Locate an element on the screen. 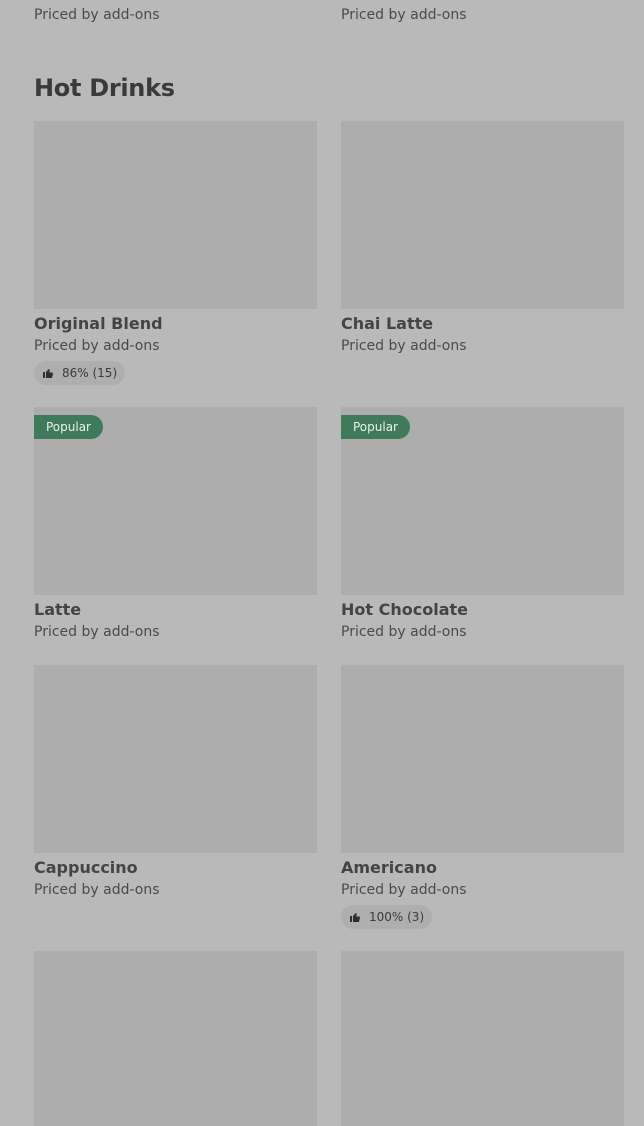 This screenshot has height=1126, width=644. rating-text: 86% (15) is located at coordinates (90, 373).